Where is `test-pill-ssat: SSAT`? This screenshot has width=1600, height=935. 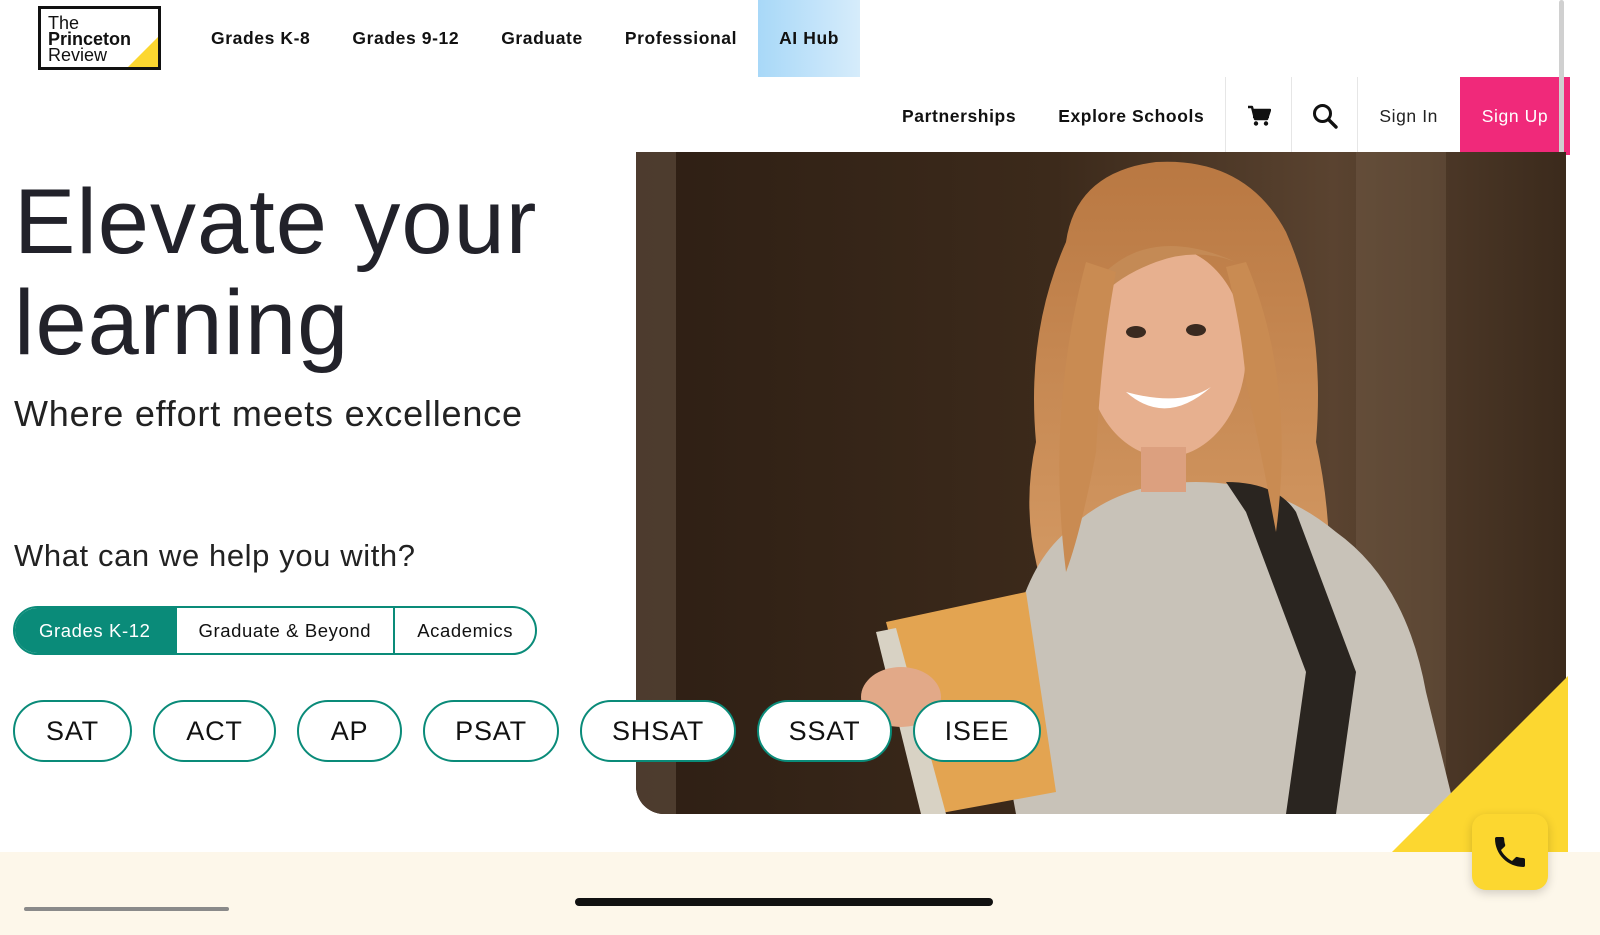 test-pill-ssat: SSAT is located at coordinates (824, 731).